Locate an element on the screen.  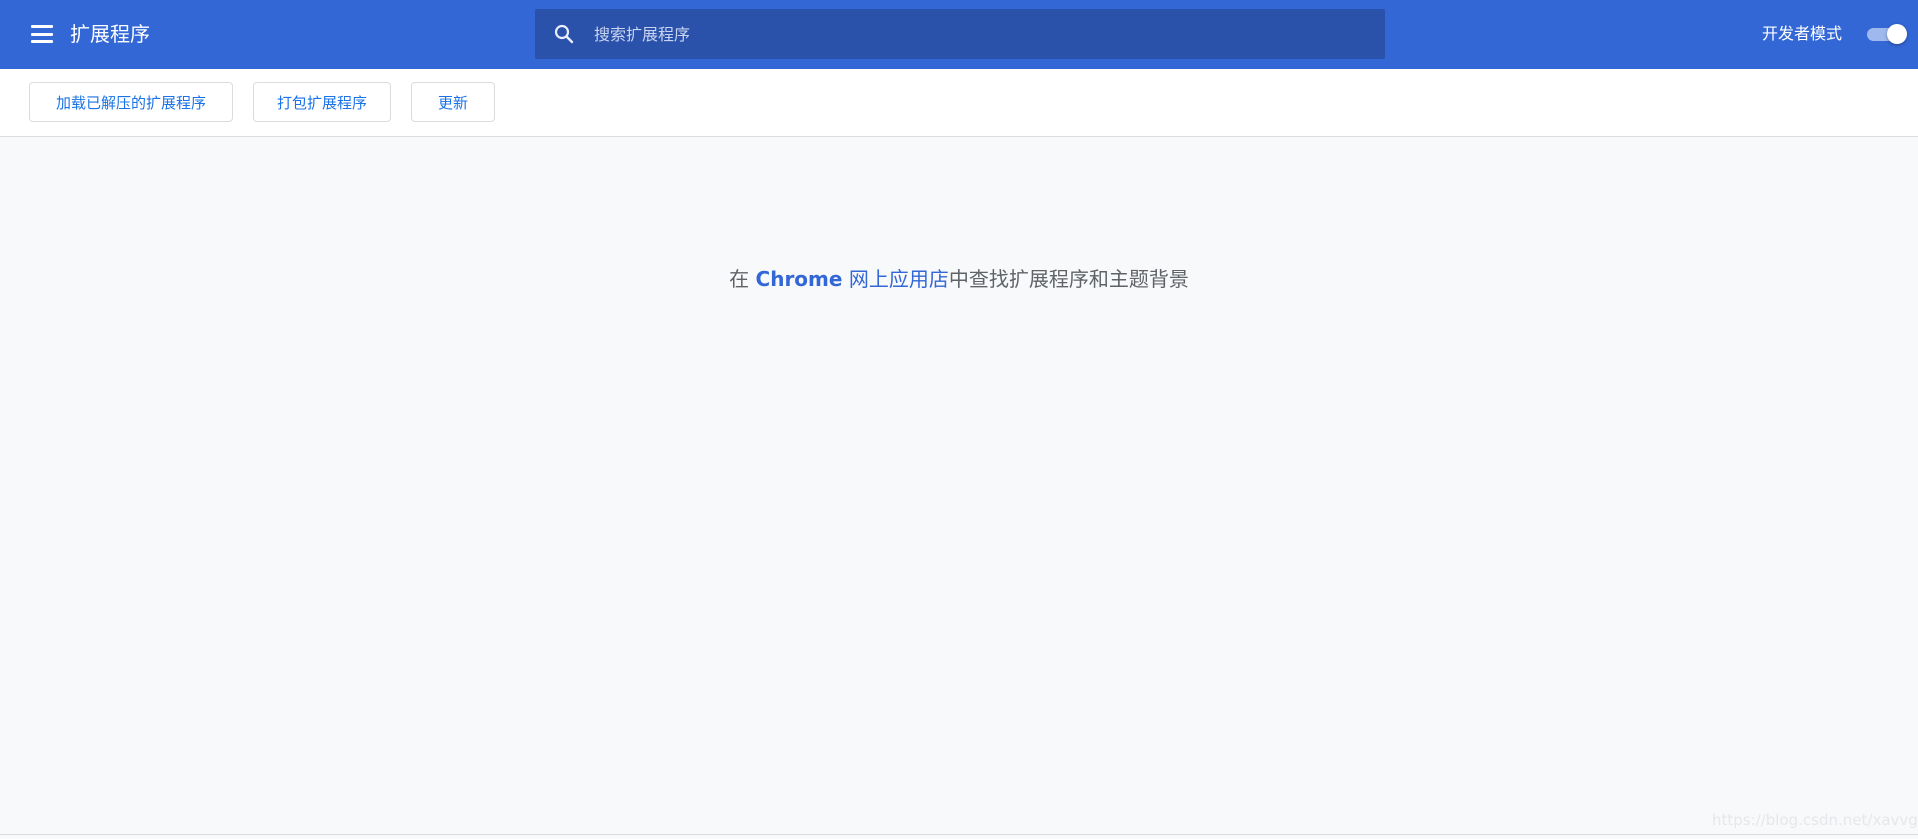
store-name: 网上应用店 is located at coordinates (895, 279).